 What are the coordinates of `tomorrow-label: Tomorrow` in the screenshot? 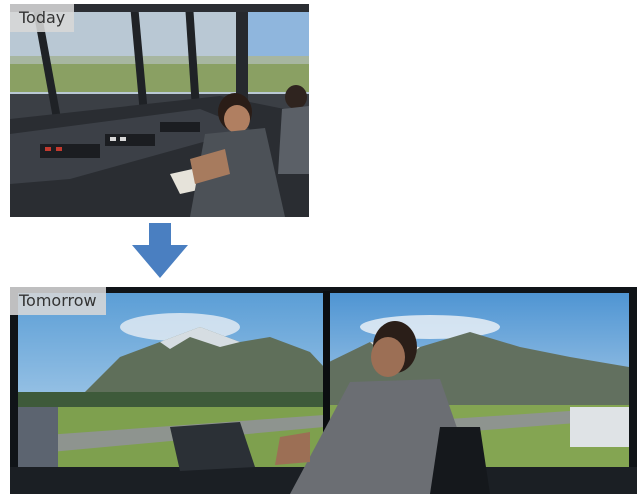 It's located at (58, 301).